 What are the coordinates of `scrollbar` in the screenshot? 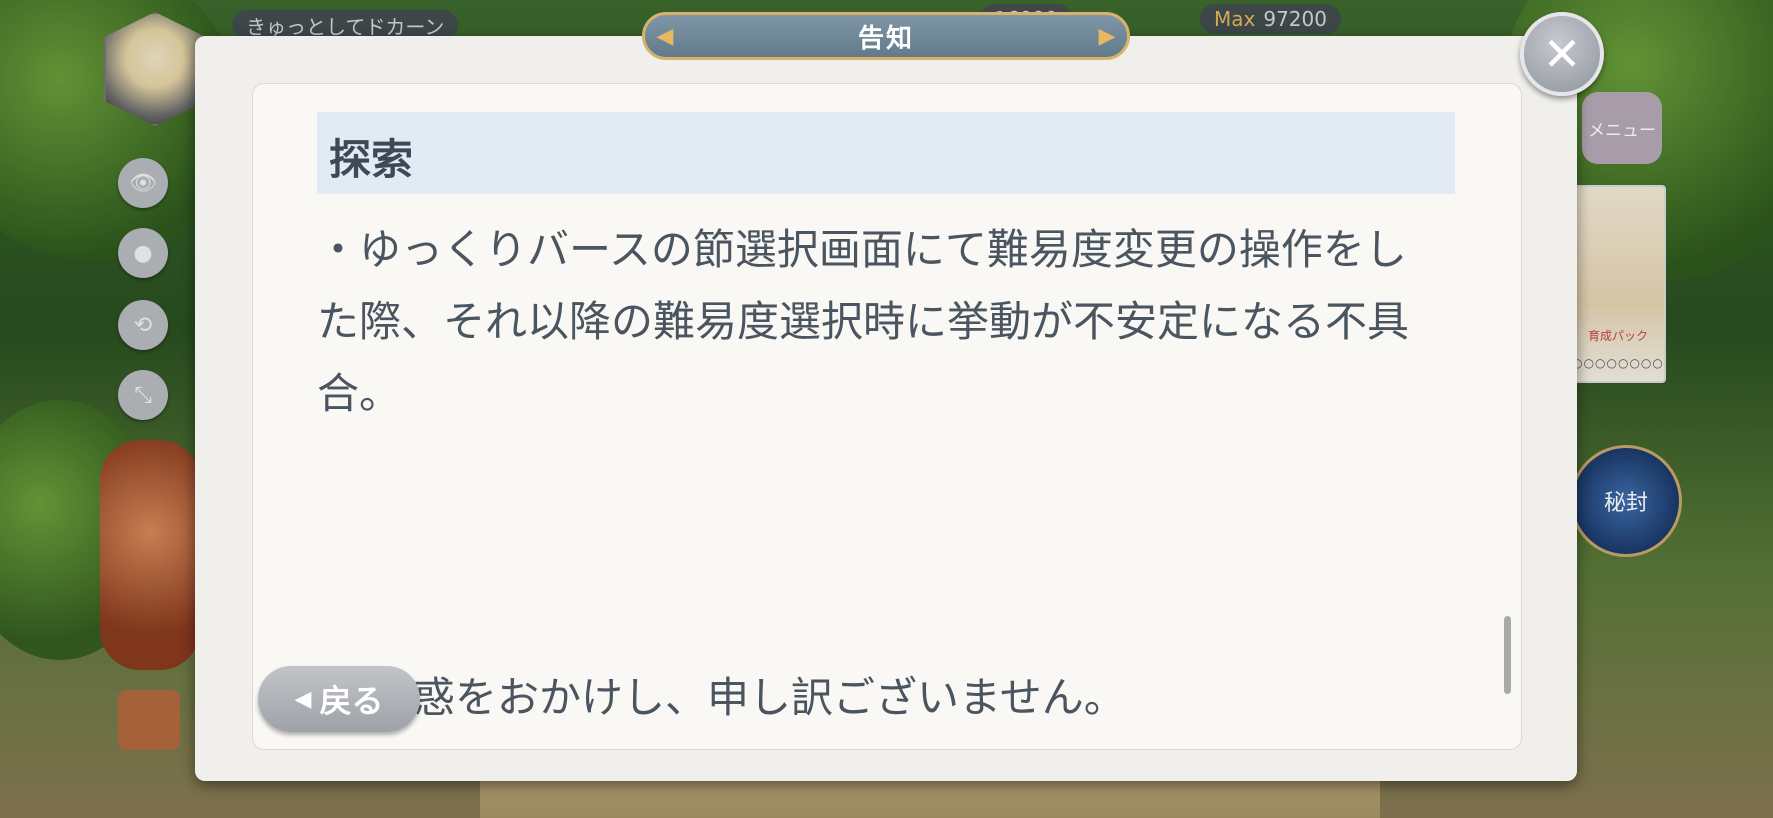 It's located at (1507, 655).